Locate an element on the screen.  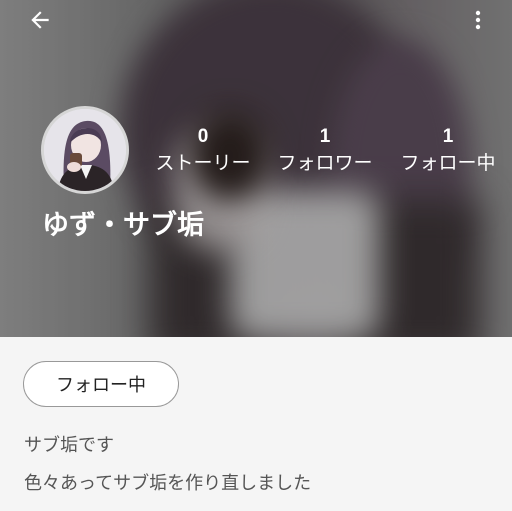
stat-following: 1 フォロー中 is located at coordinates (448, 150).